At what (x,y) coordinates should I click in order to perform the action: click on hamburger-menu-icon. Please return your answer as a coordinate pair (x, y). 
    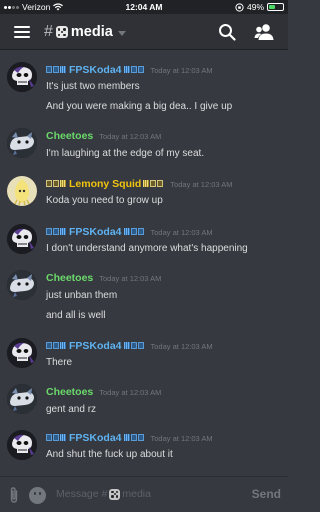
    Looking at the image, I should click on (22, 32).